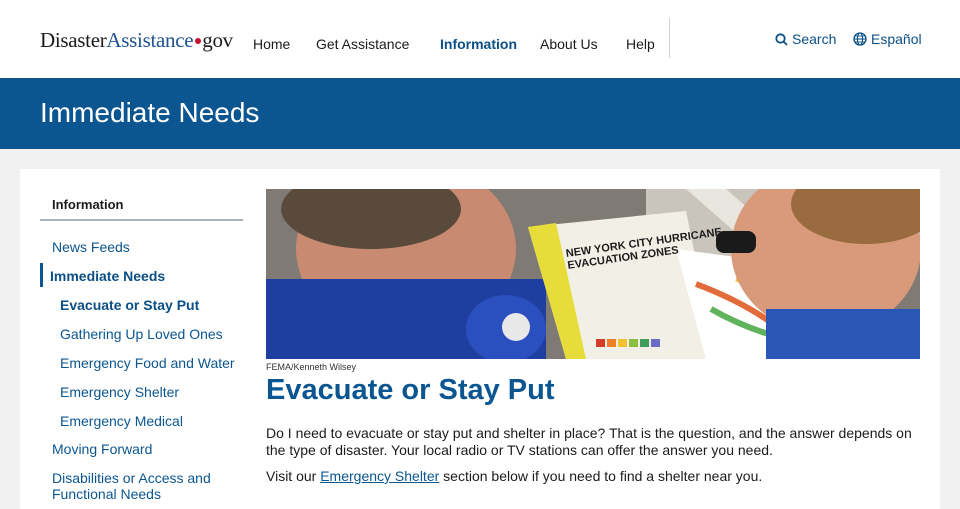  What do you see at coordinates (141, 334) in the screenshot?
I see `sidebar-item-gathering-up-loved-ones: Gathering Up Loved Ones` at bounding box center [141, 334].